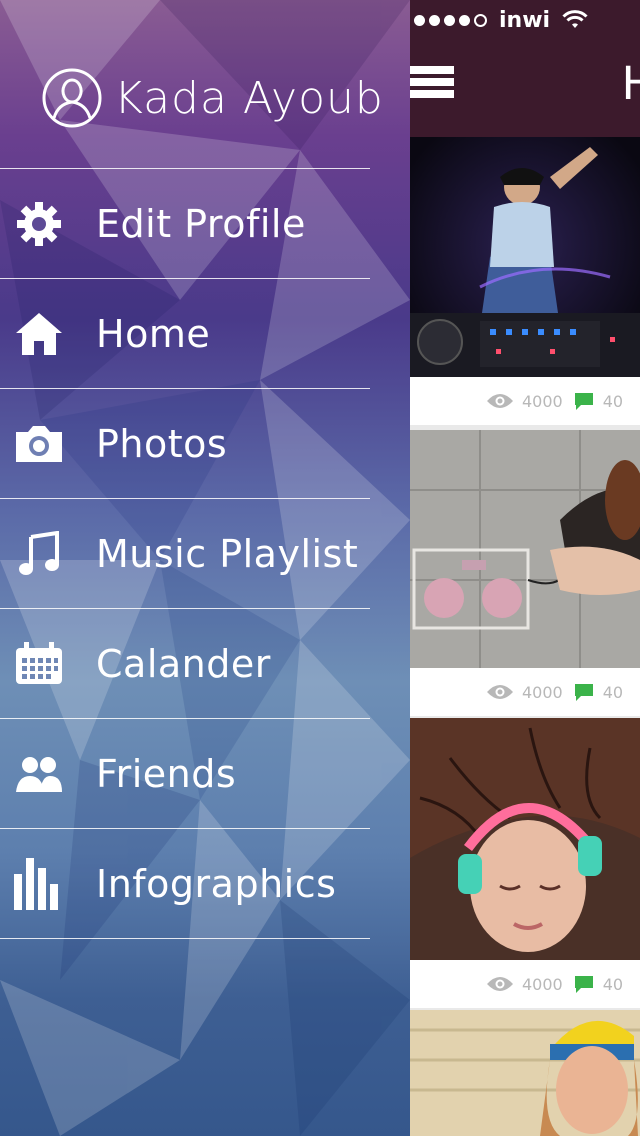 The height and width of the screenshot is (1136, 640). What do you see at coordinates (201, 223) in the screenshot?
I see `menu-item-label: Edit Profile` at bounding box center [201, 223].